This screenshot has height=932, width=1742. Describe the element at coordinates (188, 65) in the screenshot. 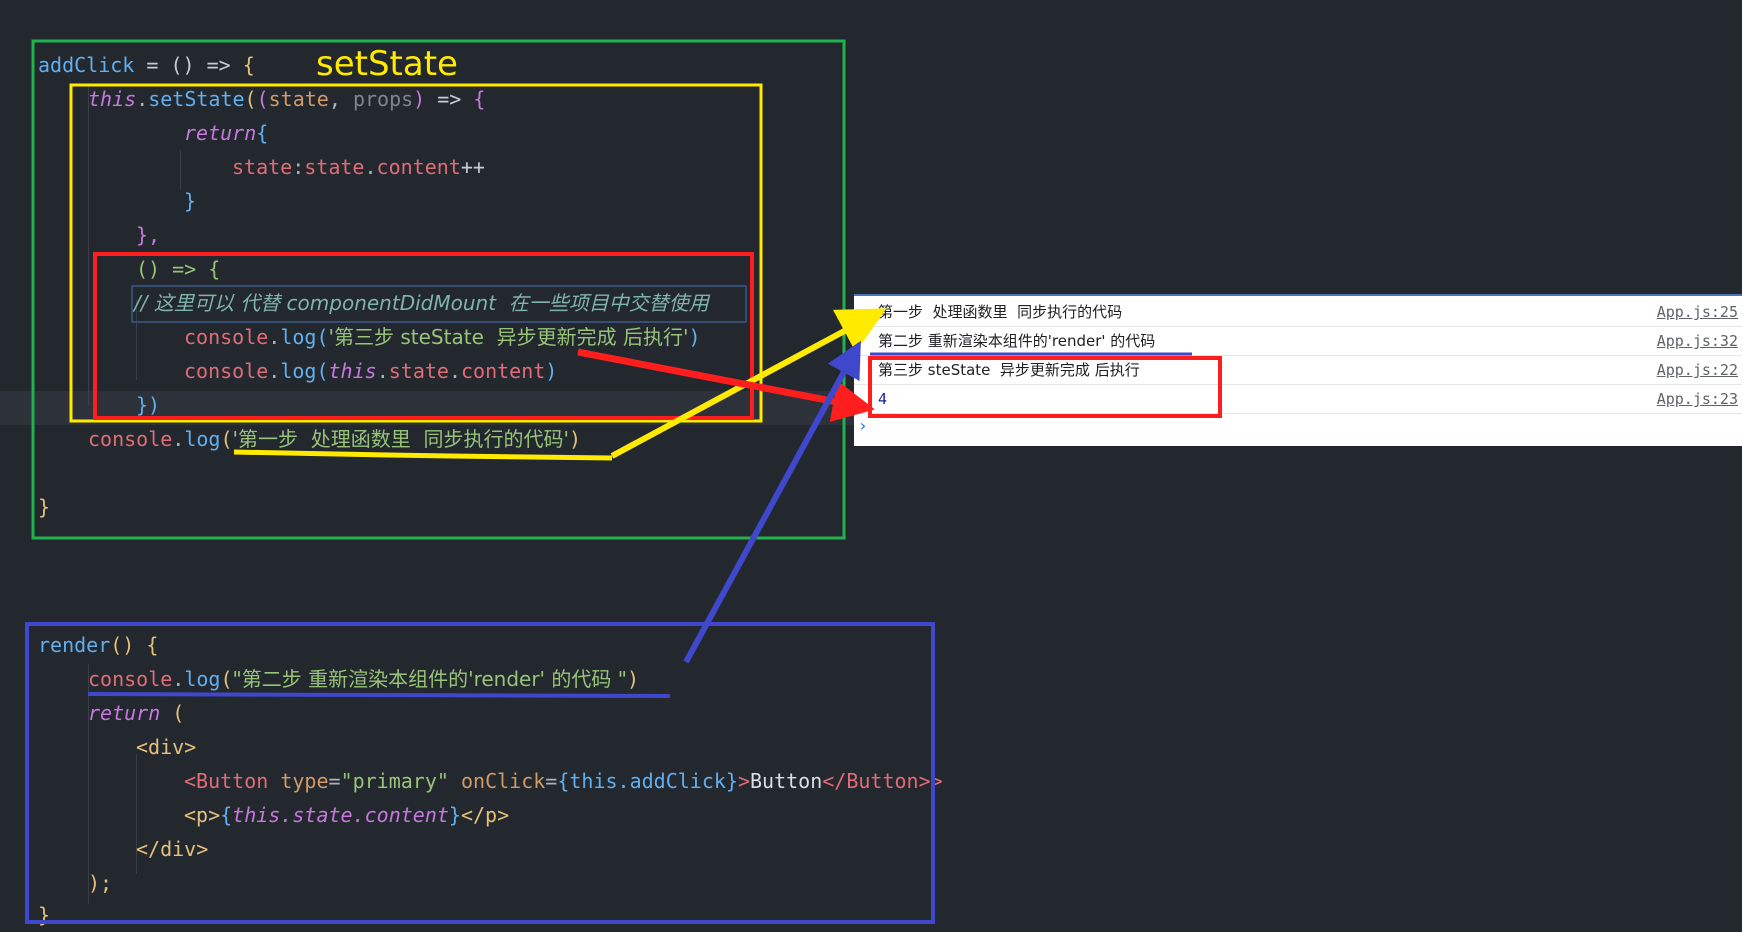

I see `arrow-decl: = () =>` at that location.